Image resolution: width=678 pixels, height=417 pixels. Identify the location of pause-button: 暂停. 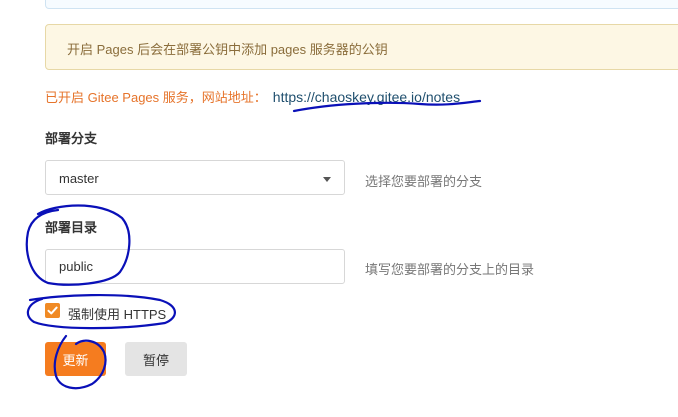
(156, 359).